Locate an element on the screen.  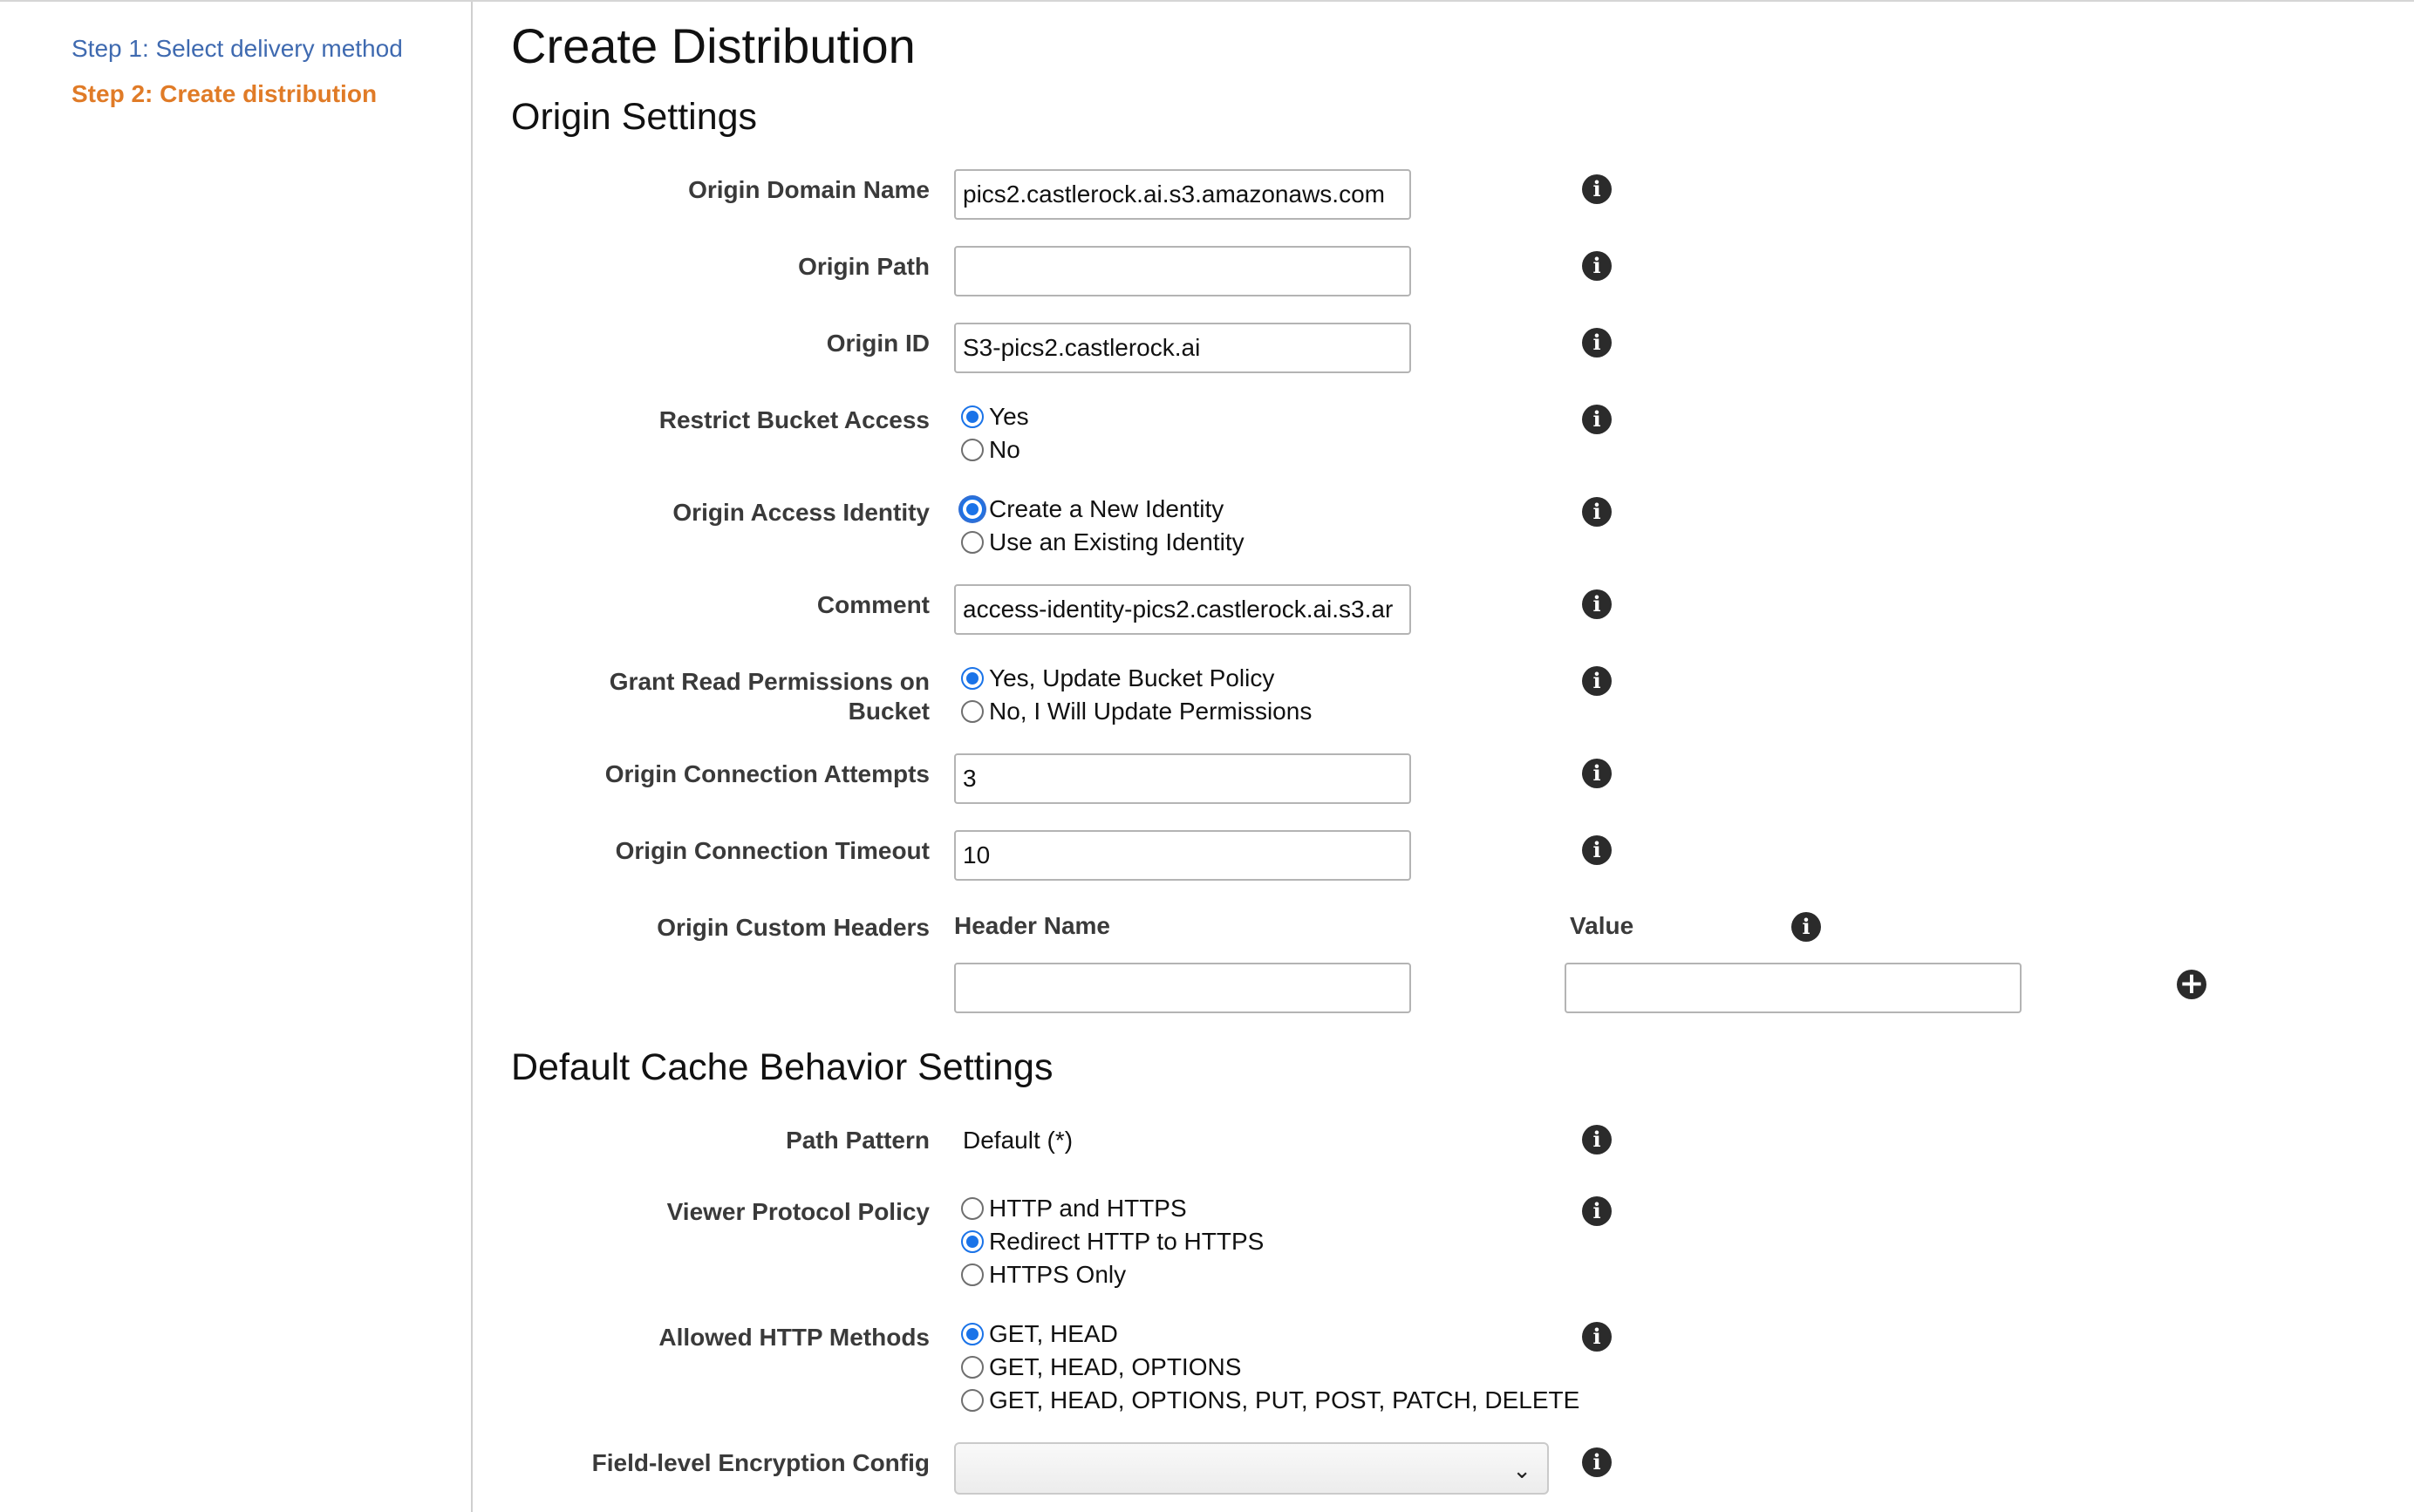
grant-no-label: No, I Will Update Permissions is located at coordinates (1151, 711).